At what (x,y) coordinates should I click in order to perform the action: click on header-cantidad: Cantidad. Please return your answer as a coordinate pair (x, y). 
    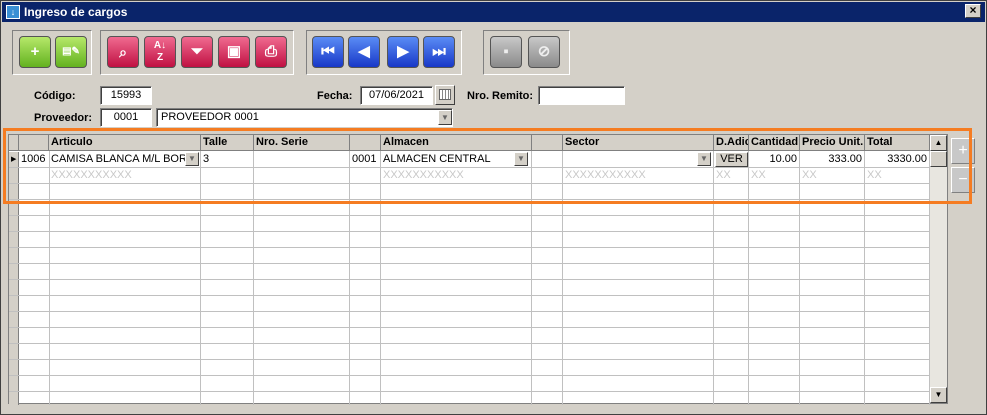
    Looking at the image, I should click on (774, 143).